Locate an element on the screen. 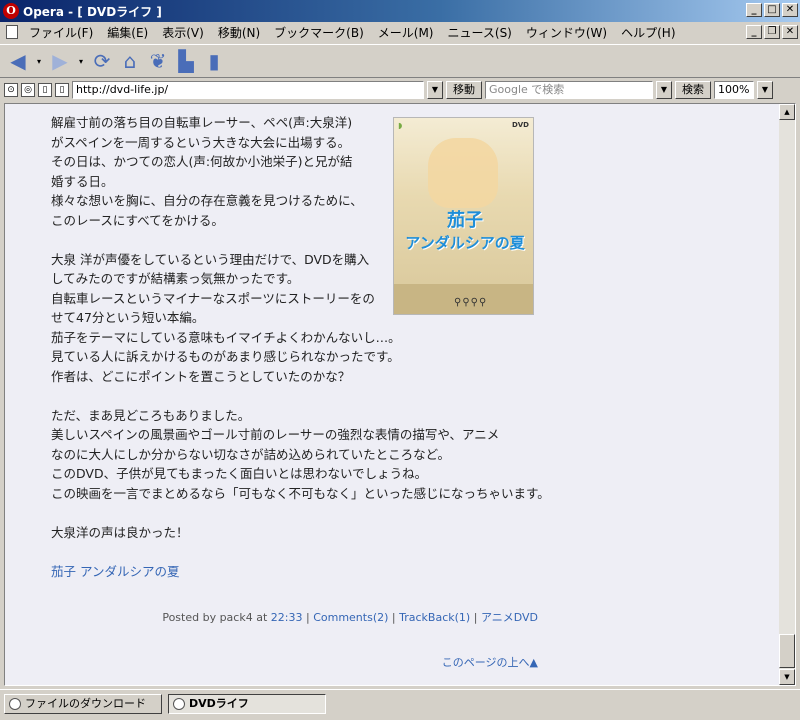  camera-icon: ◎ is located at coordinates (28, 90).